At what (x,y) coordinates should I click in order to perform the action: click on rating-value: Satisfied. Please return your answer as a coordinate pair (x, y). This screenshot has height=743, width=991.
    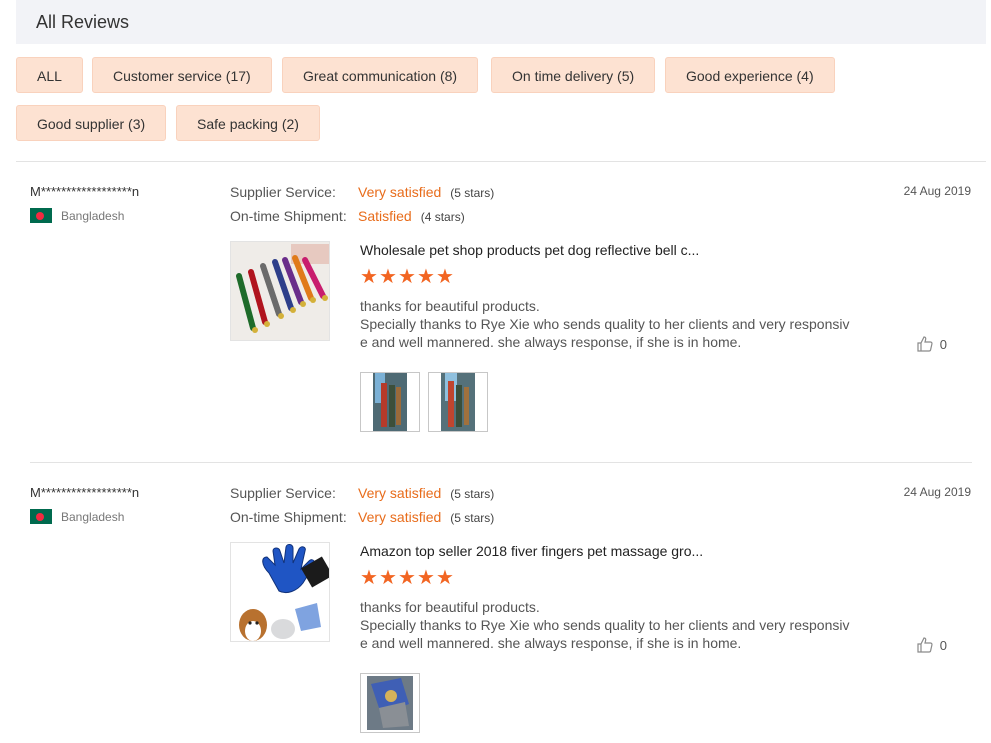
    Looking at the image, I should click on (385, 216).